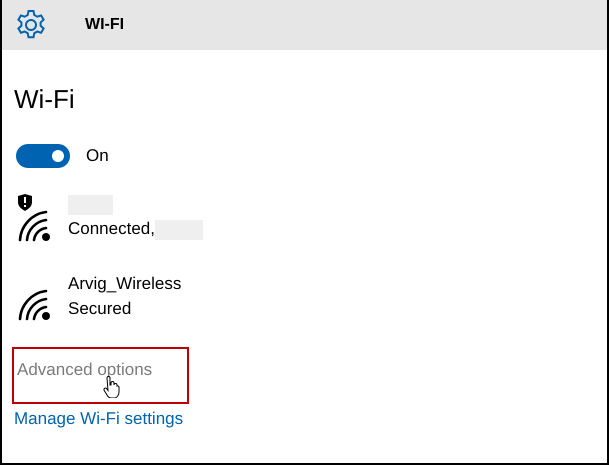  What do you see at coordinates (97, 156) in the screenshot?
I see `toggle-label: On` at bounding box center [97, 156].